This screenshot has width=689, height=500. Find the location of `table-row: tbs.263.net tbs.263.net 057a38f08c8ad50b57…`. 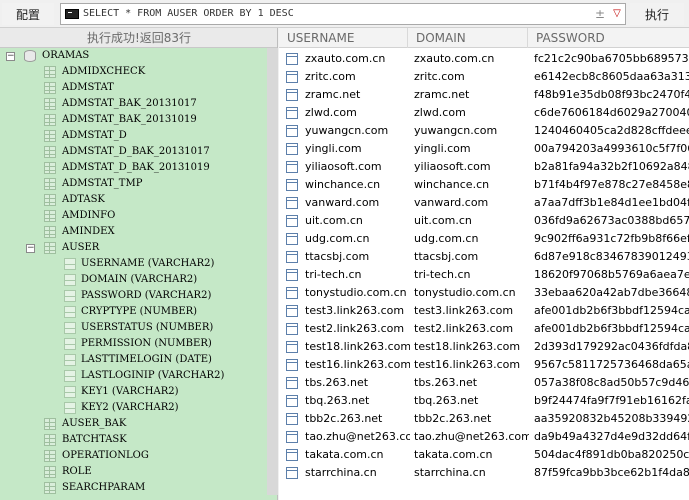

table-row: tbs.263.net tbs.263.net 057a38f08c8ad50b57… is located at coordinates (484, 383).